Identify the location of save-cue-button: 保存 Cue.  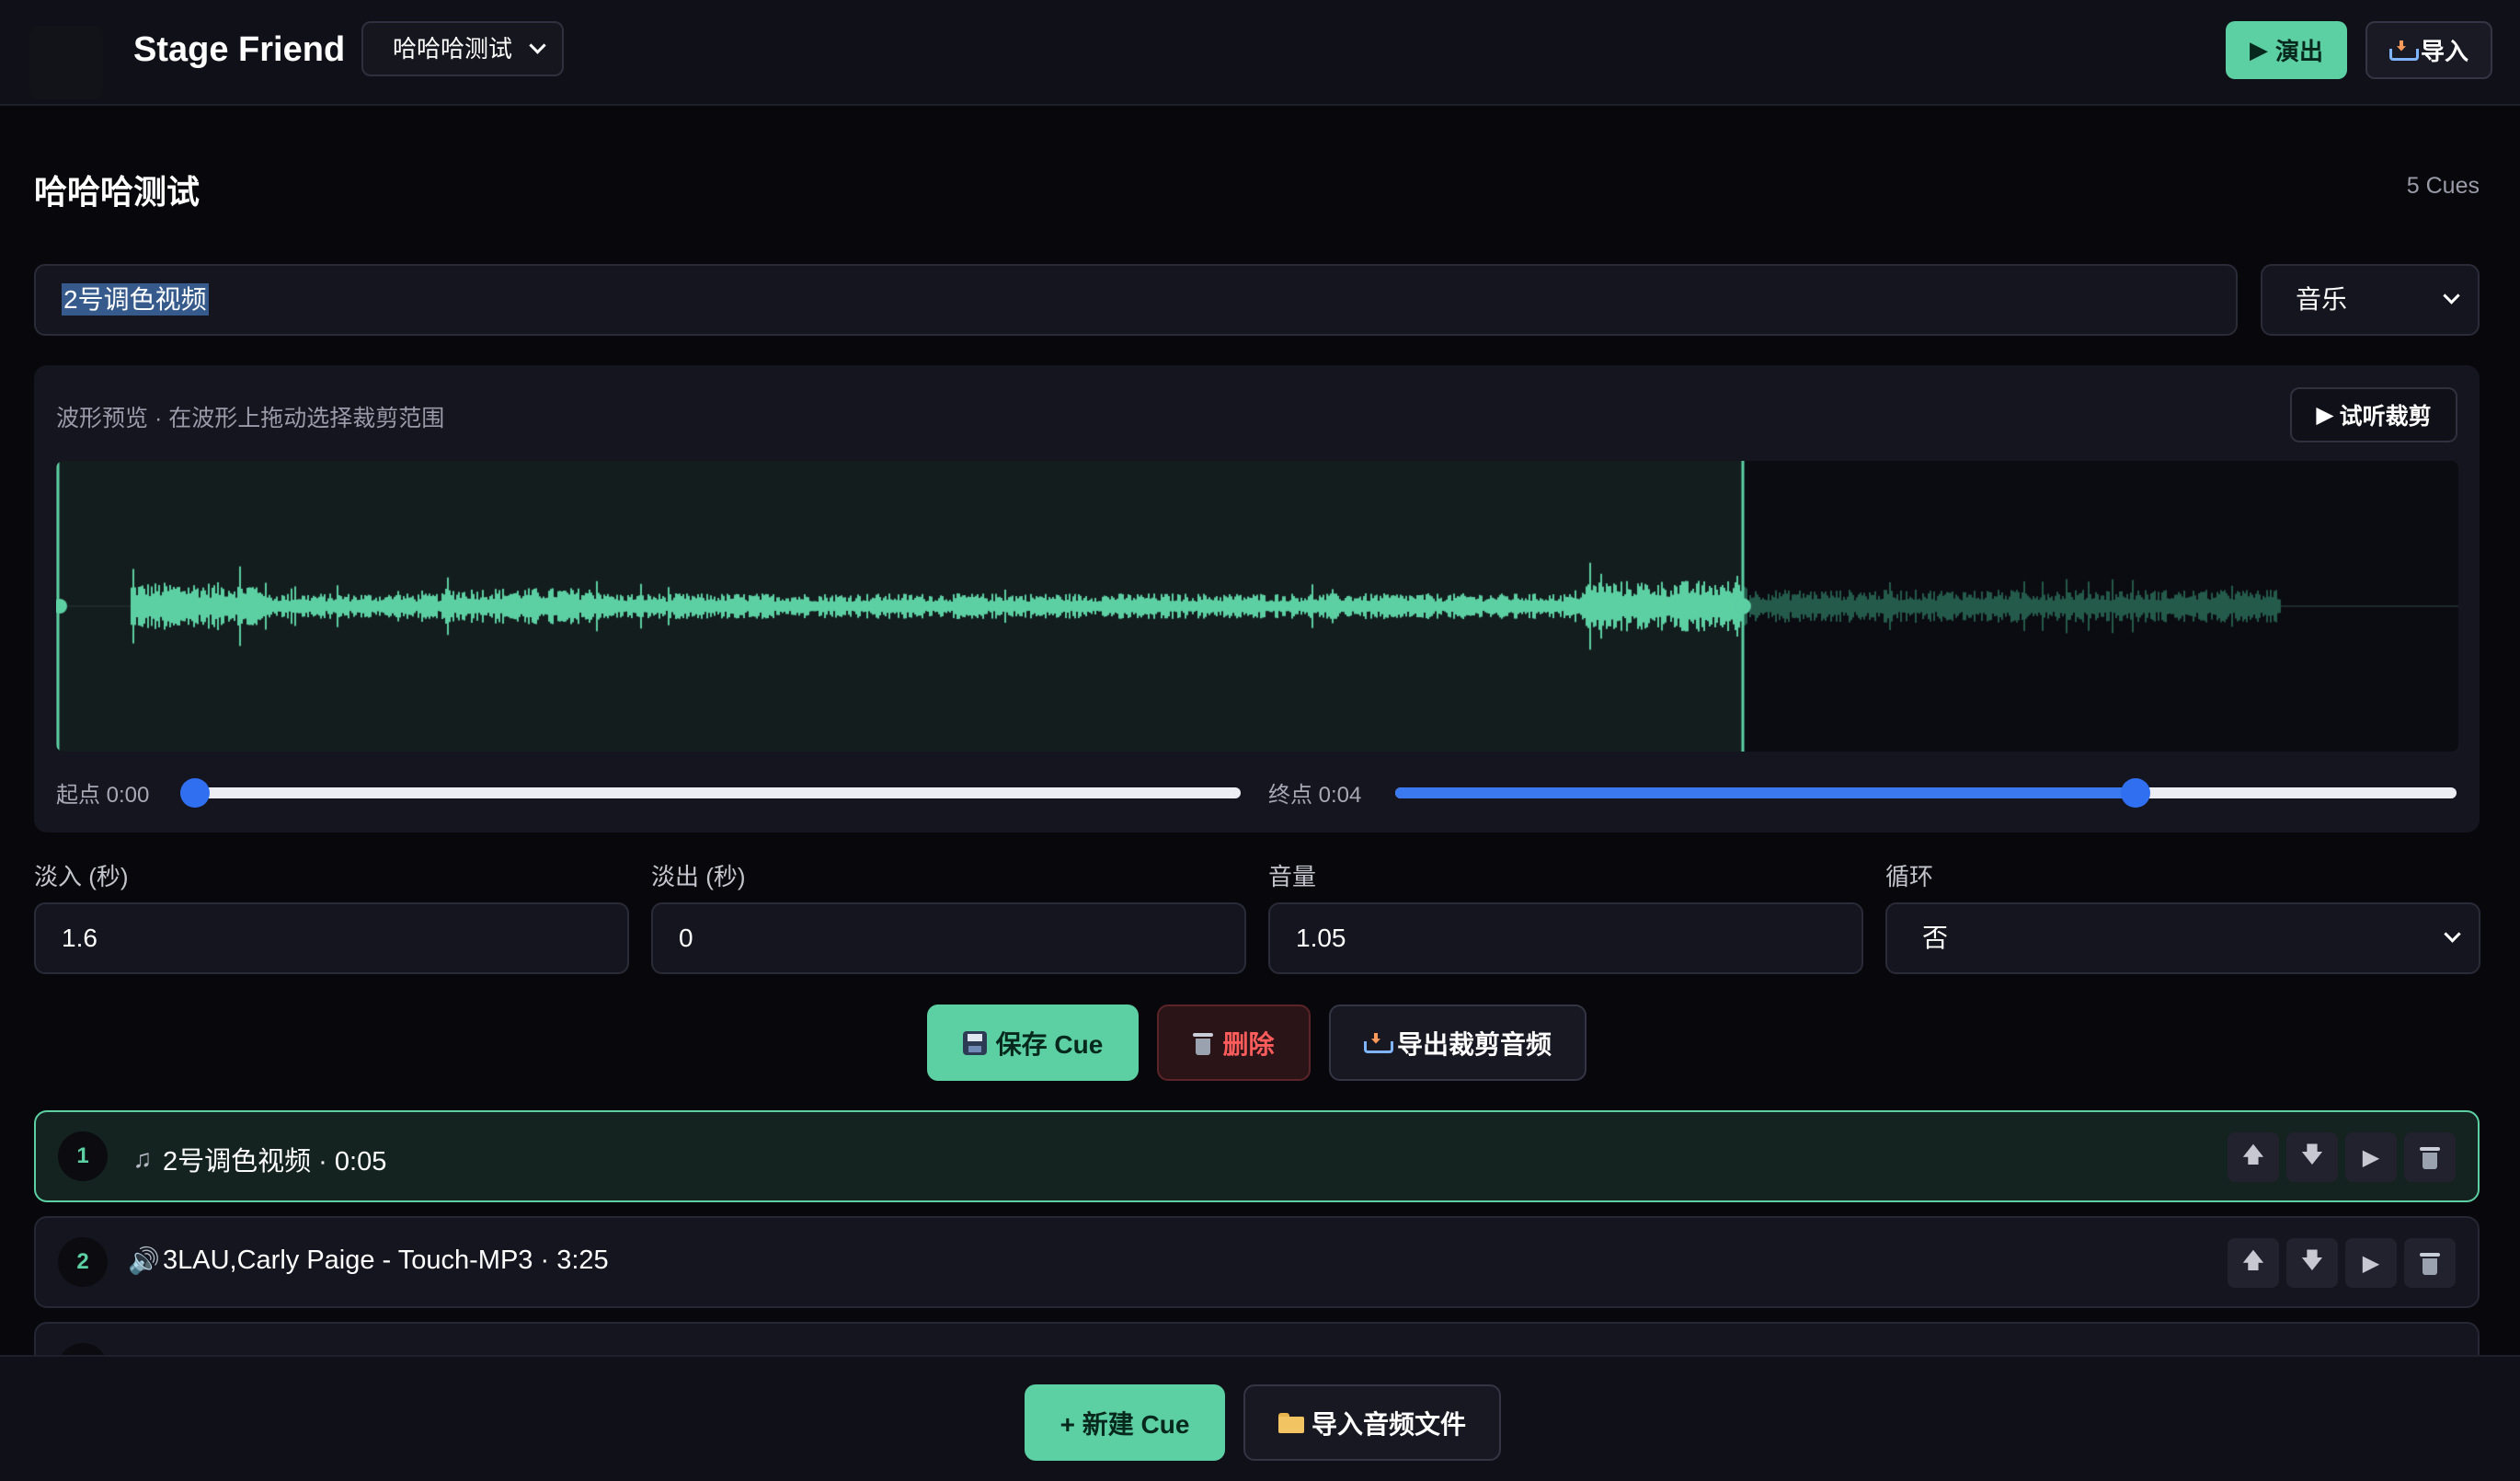
(1033, 1043).